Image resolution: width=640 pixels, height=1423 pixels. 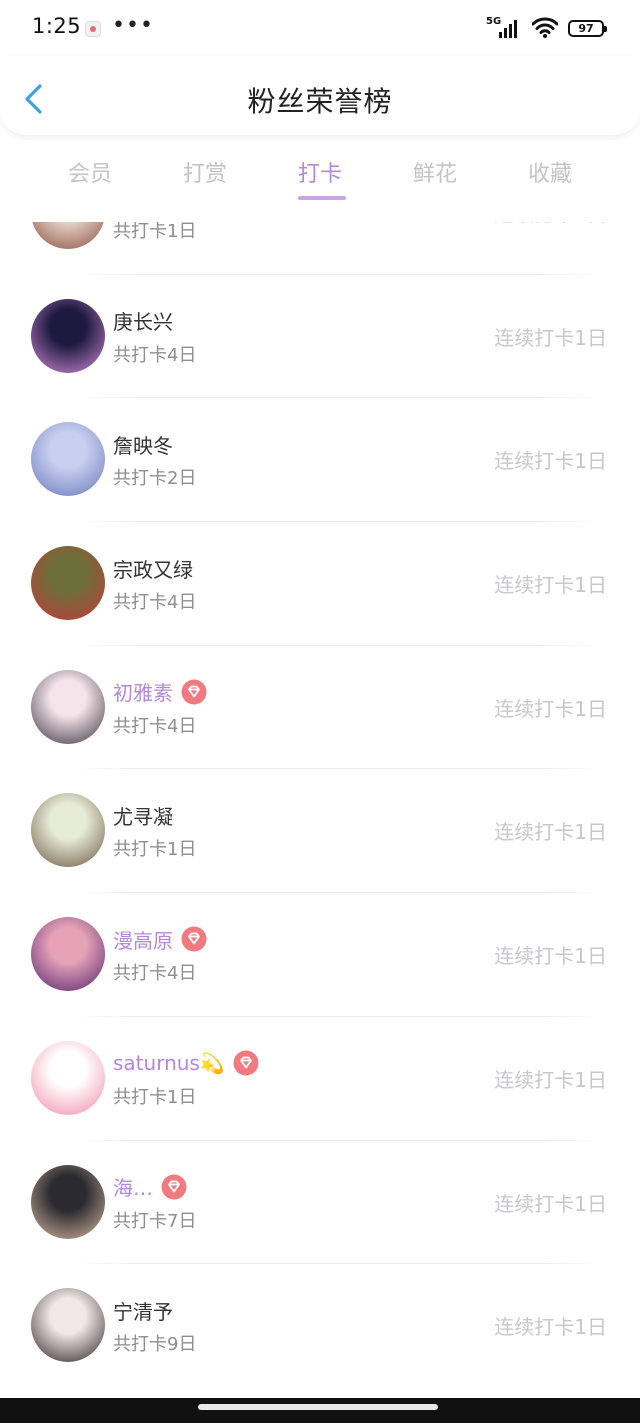 I want to click on list-item: 宁清予共打卡9日 连续打卡1日, so click(x=320, y=1325).